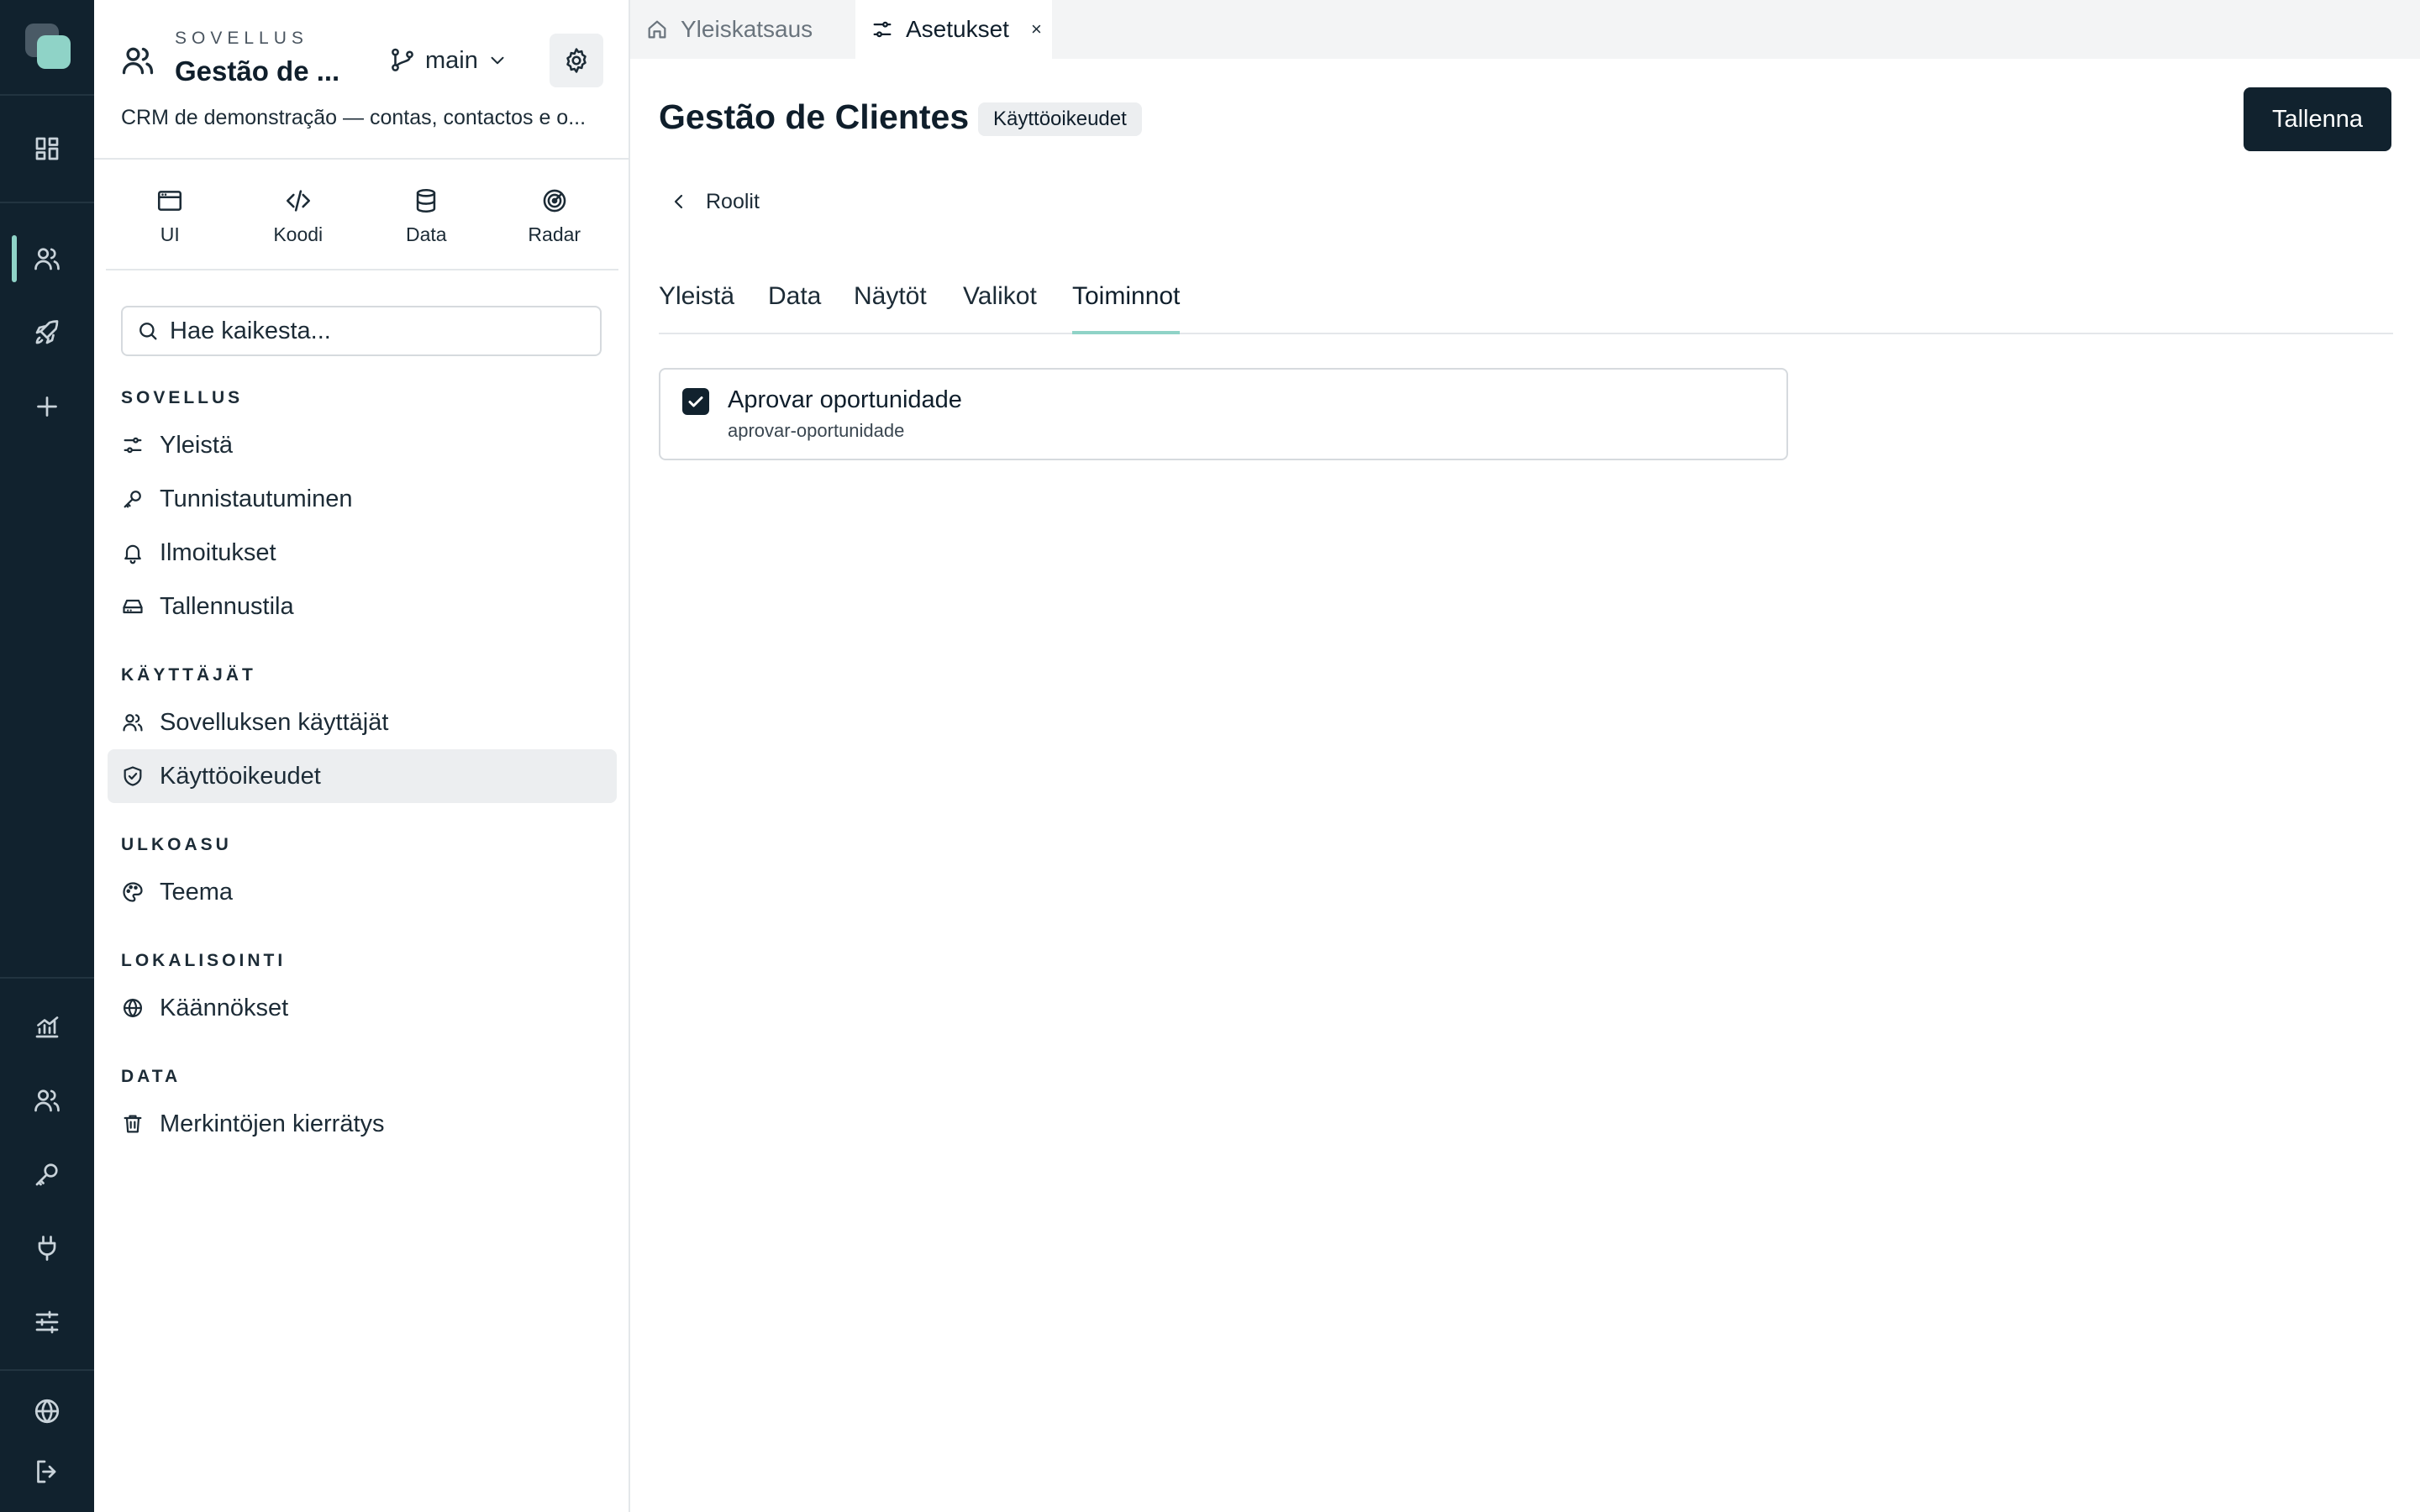  Describe the element at coordinates (733, 201) in the screenshot. I see `back-label: Roolit` at that location.